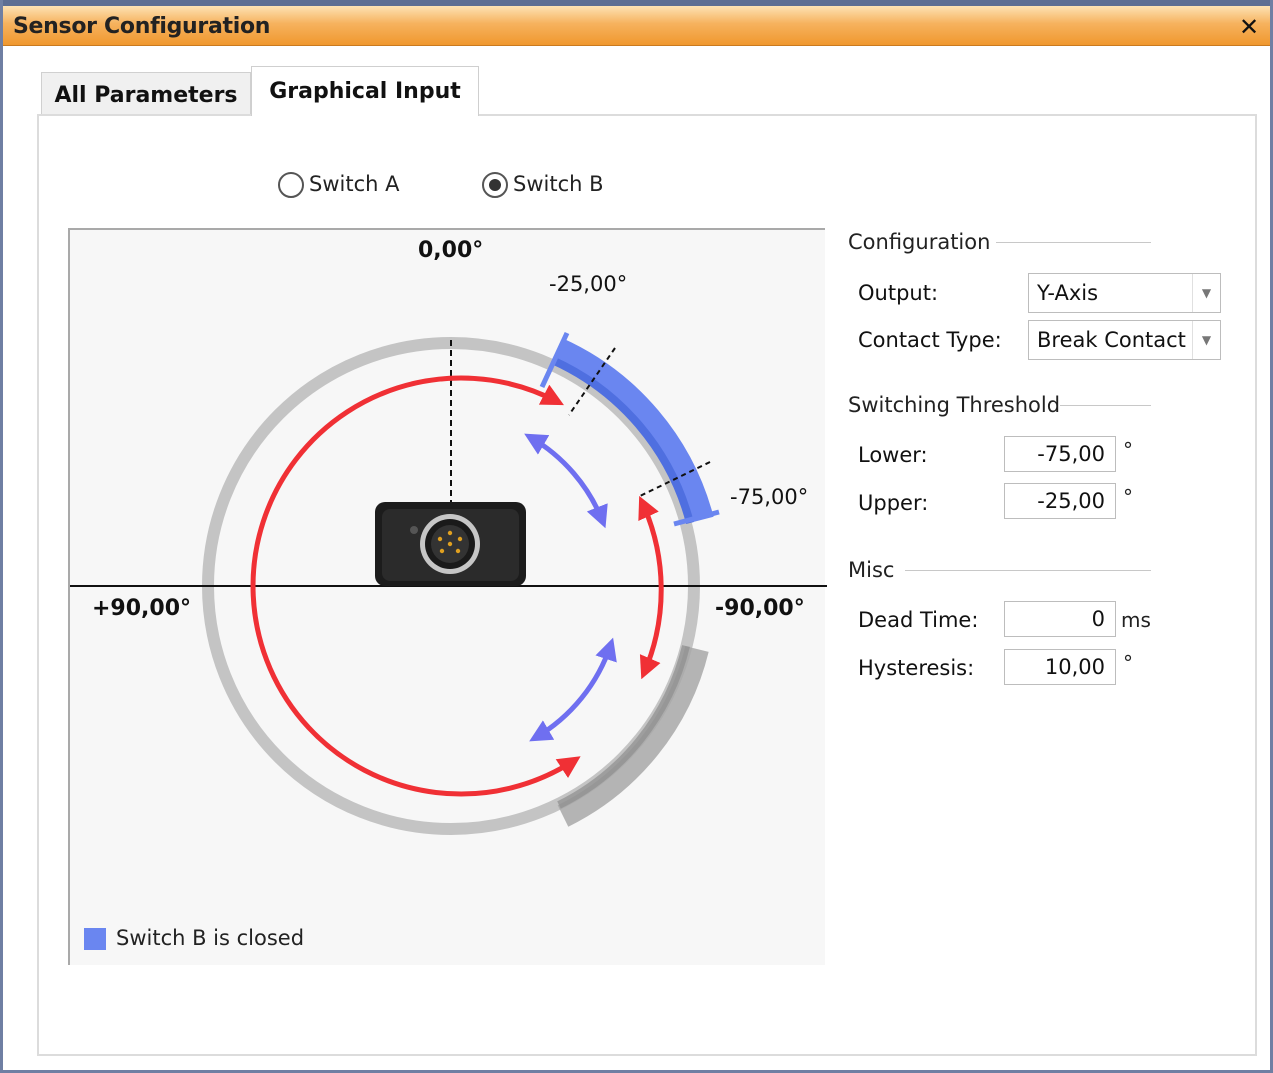 This screenshot has width=1273, height=1073. I want to click on contact-type-select-value: Break Contact, so click(1111, 340).